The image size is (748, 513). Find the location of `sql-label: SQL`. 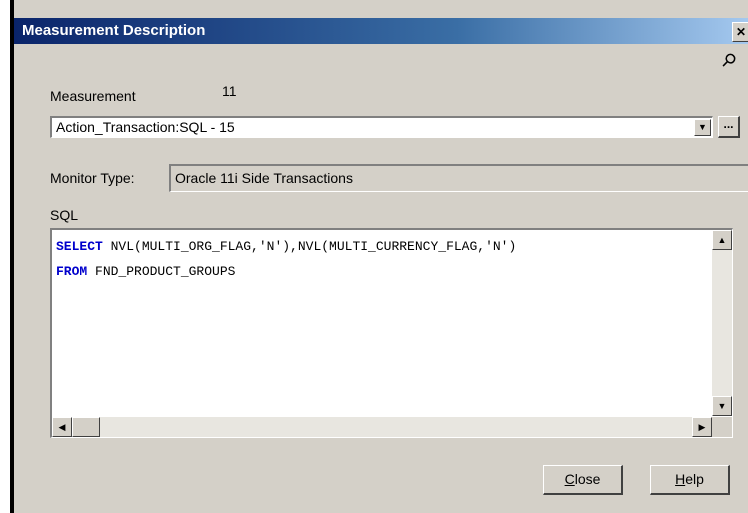

sql-label: SQL is located at coordinates (64, 215).